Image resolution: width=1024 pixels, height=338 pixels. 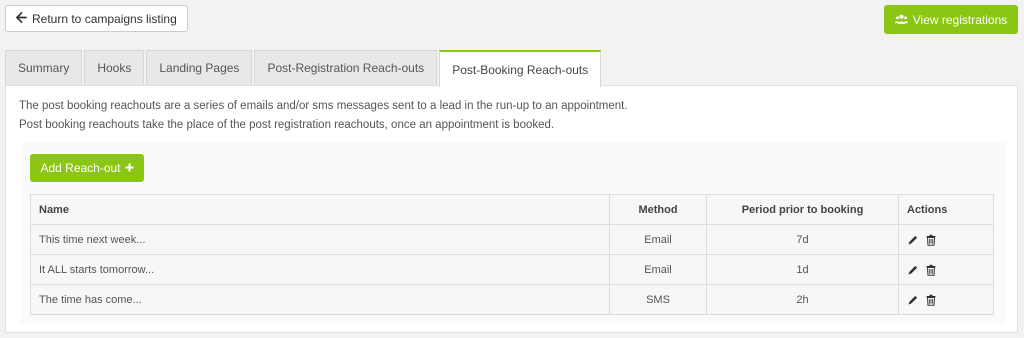 I want to click on column-header-method: Method, so click(x=658, y=209).